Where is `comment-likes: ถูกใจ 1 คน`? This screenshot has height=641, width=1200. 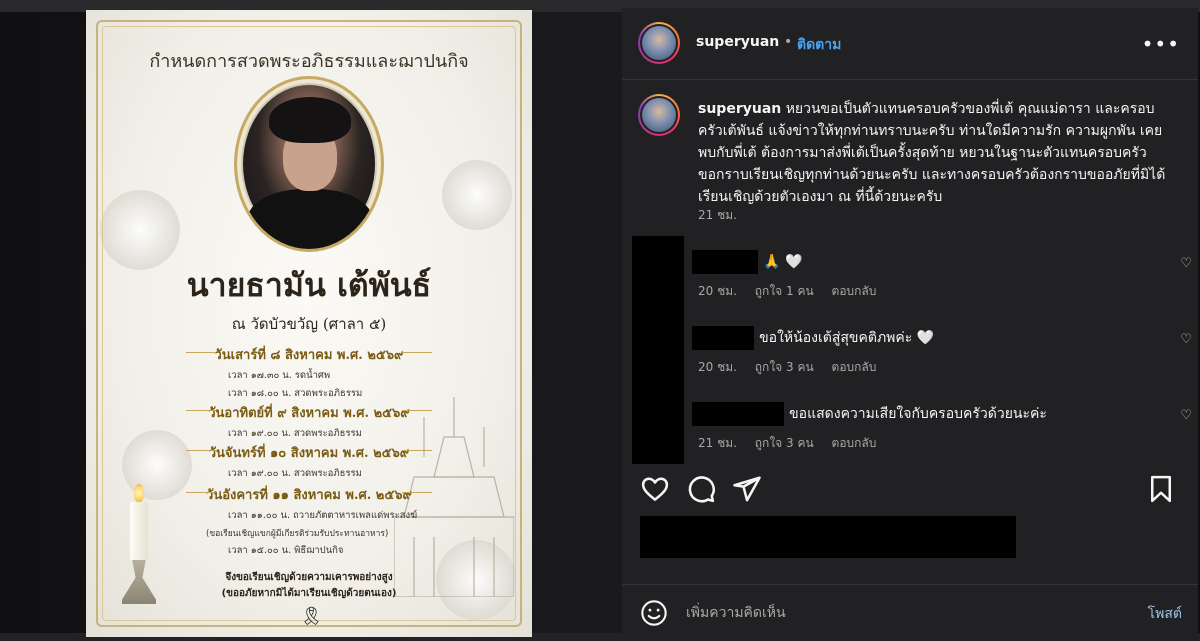 comment-likes: ถูกใจ 1 คน is located at coordinates (784, 291).